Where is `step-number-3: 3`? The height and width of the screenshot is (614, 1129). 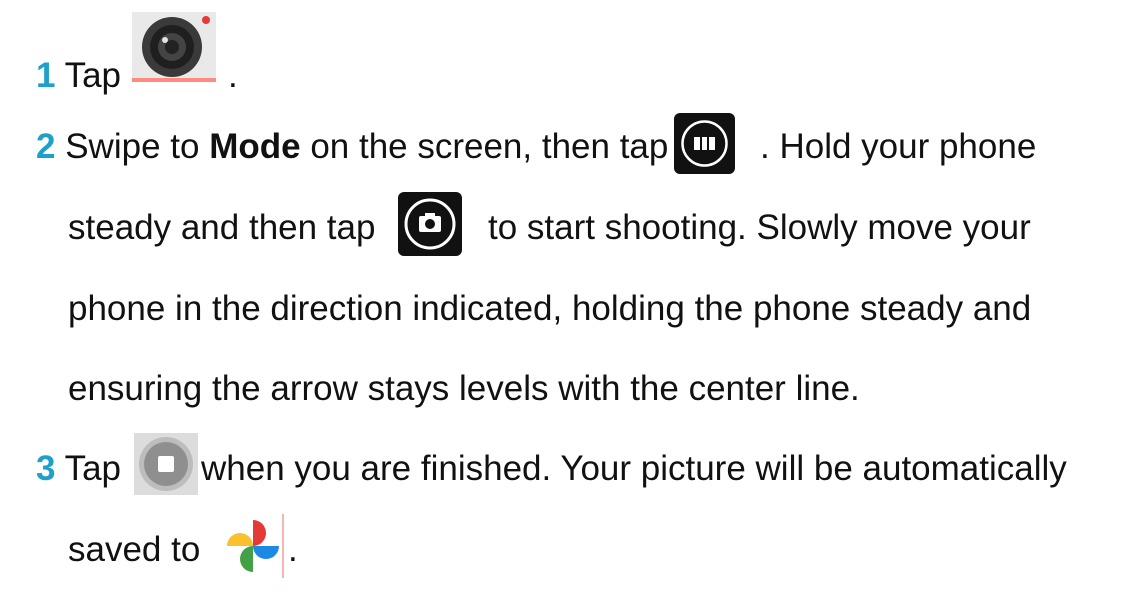 step-number-3: 3 is located at coordinates (46, 468).